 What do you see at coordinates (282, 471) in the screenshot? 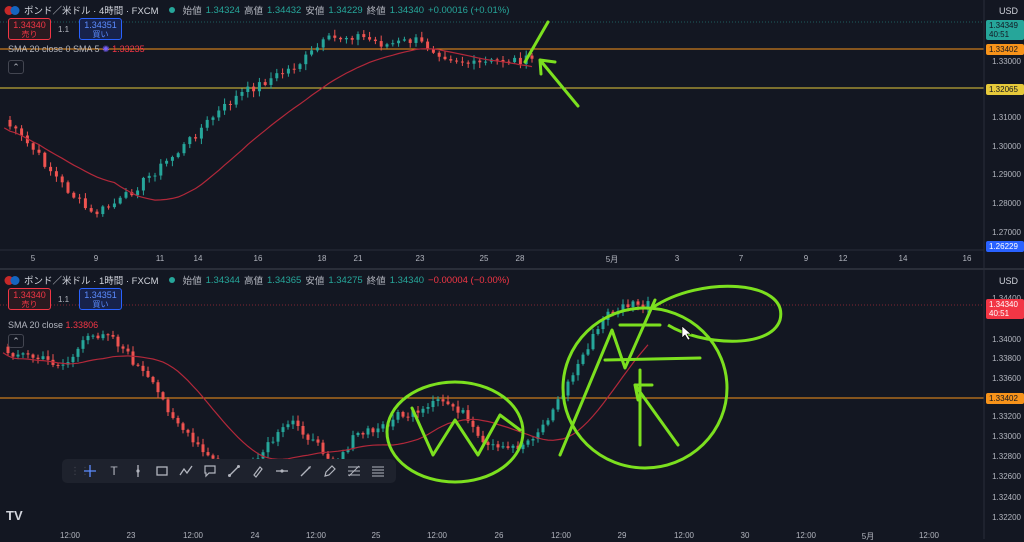
I see `horizontal-line-icon` at bounding box center [282, 471].